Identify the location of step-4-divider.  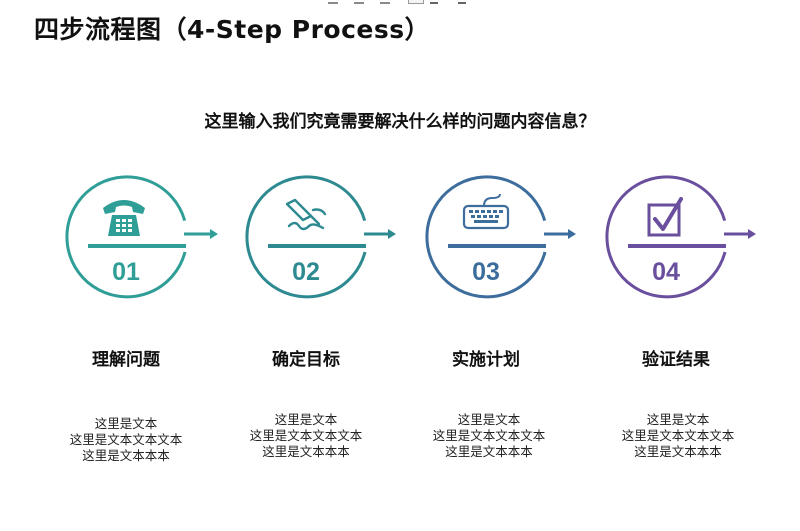
(677, 246).